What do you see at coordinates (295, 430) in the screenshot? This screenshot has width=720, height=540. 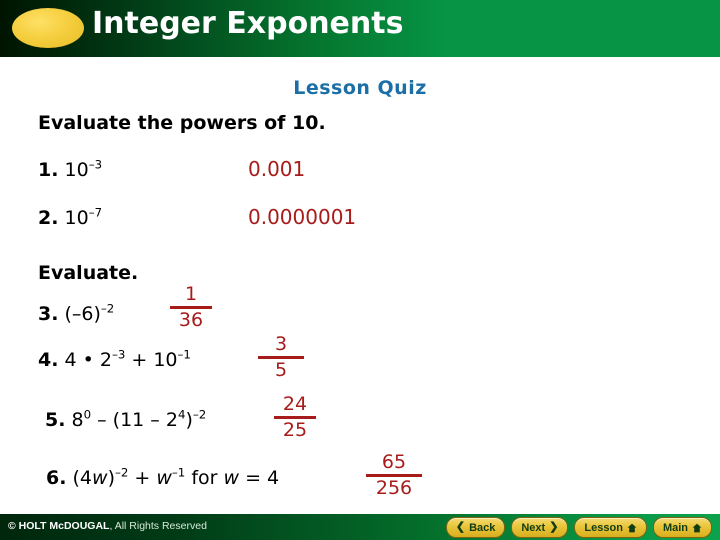 I see `answer-5-denominator: 25` at bounding box center [295, 430].